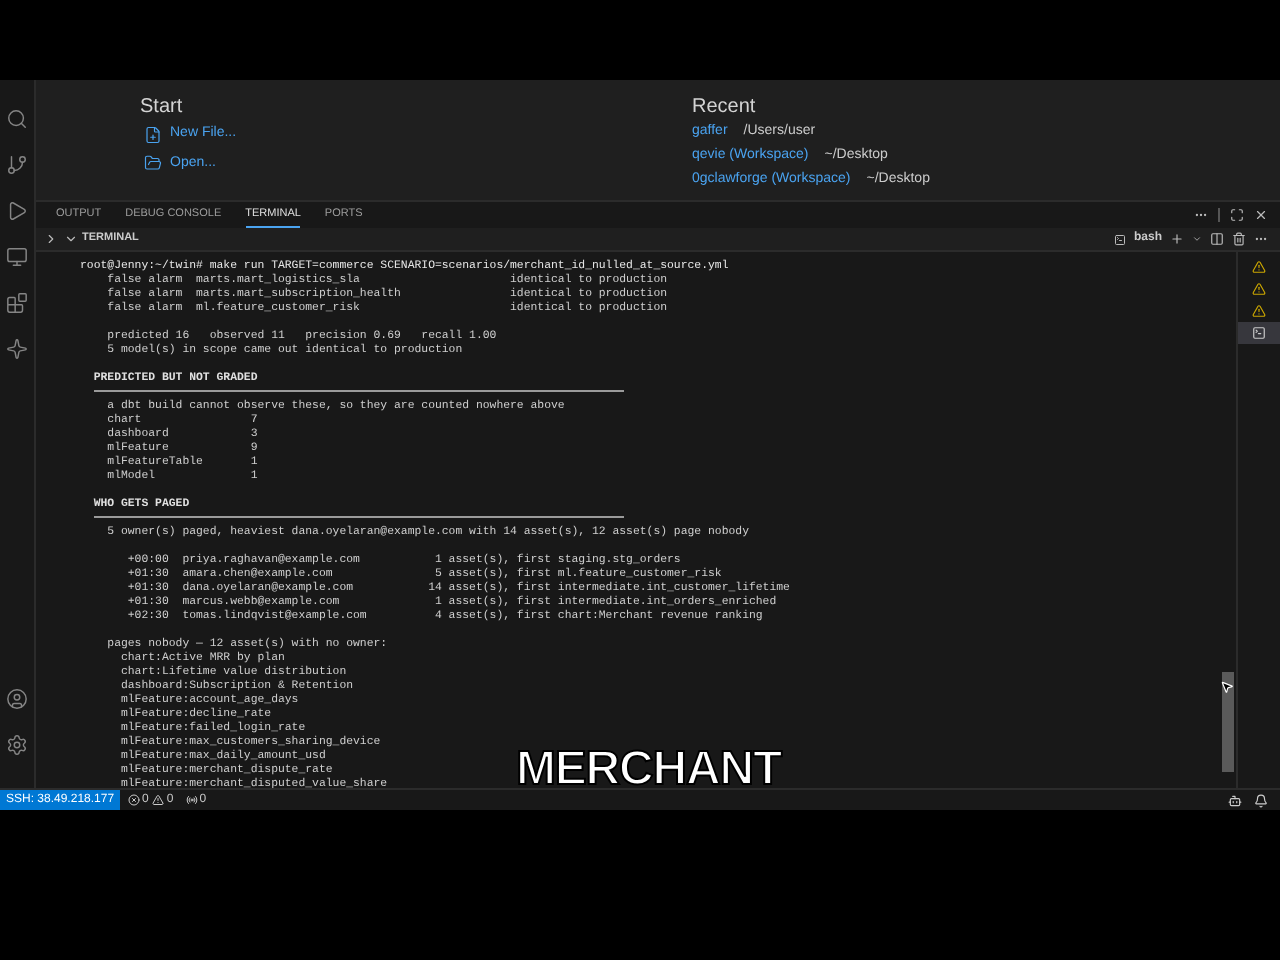 The height and width of the screenshot is (960, 1280). Describe the element at coordinates (17, 119) in the screenshot. I see `search-icon` at that location.